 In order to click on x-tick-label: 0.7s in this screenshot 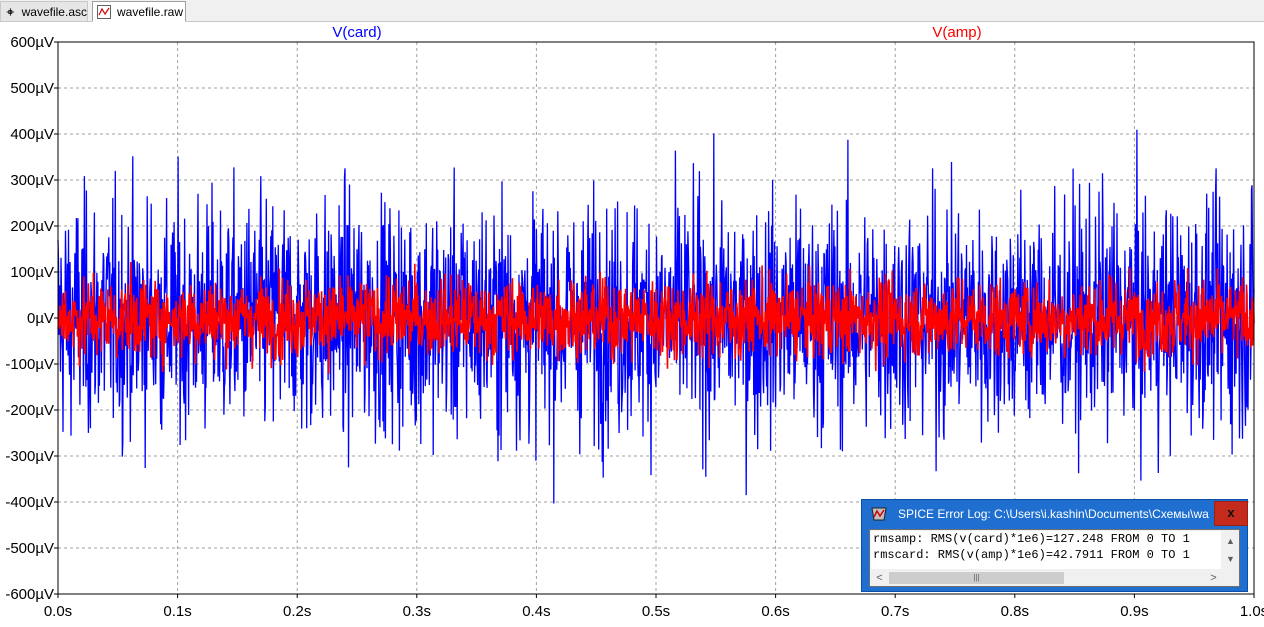, I will do `click(895, 611)`.